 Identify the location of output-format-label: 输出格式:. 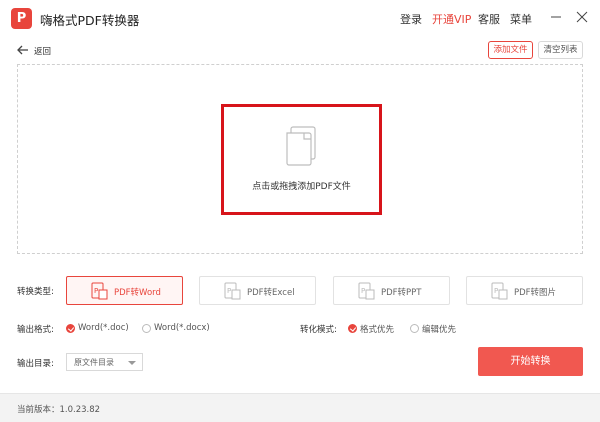
(35, 330).